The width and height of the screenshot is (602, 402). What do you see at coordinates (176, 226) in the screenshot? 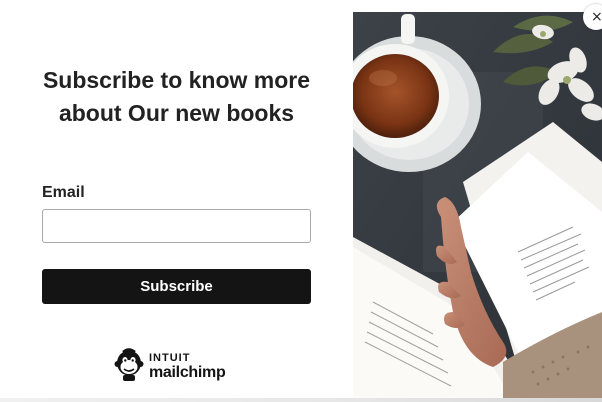
I see `email-field` at bounding box center [176, 226].